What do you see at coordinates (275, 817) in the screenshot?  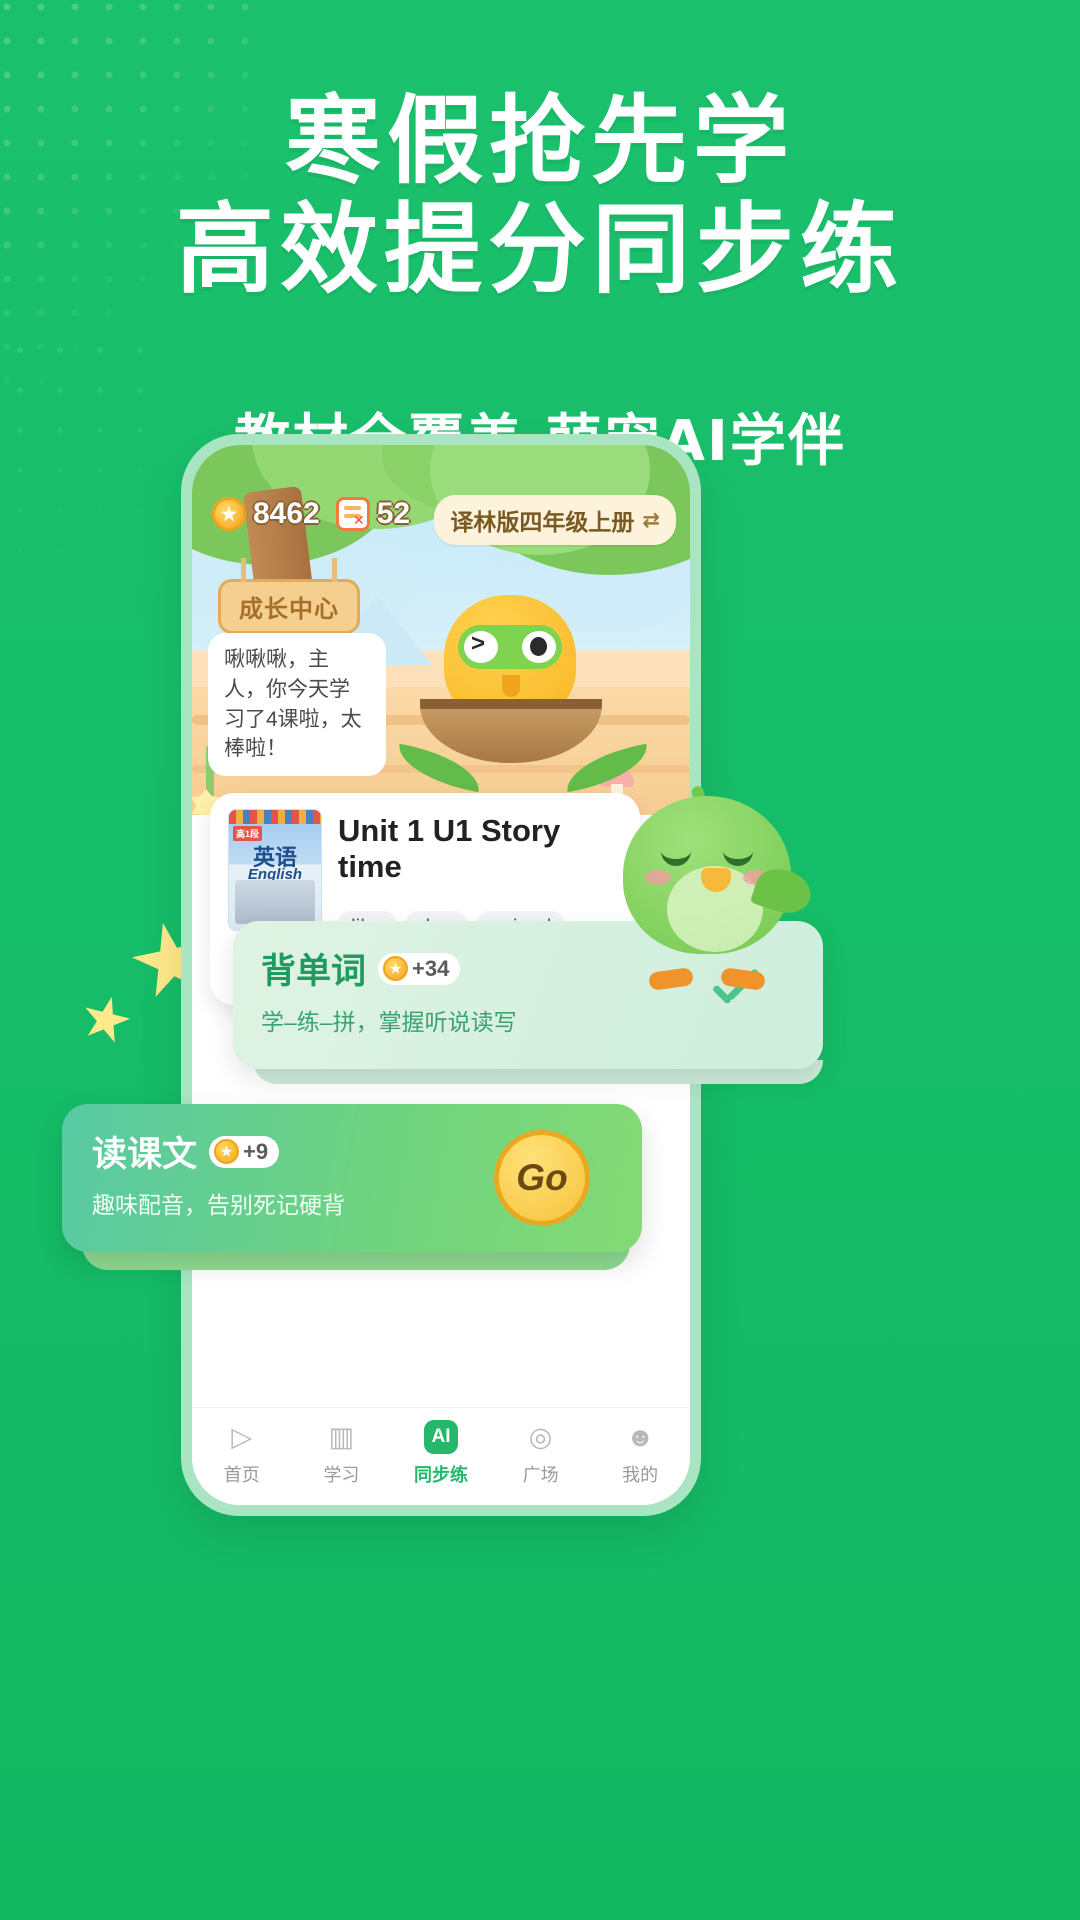 I see `book-stripe` at bounding box center [275, 817].